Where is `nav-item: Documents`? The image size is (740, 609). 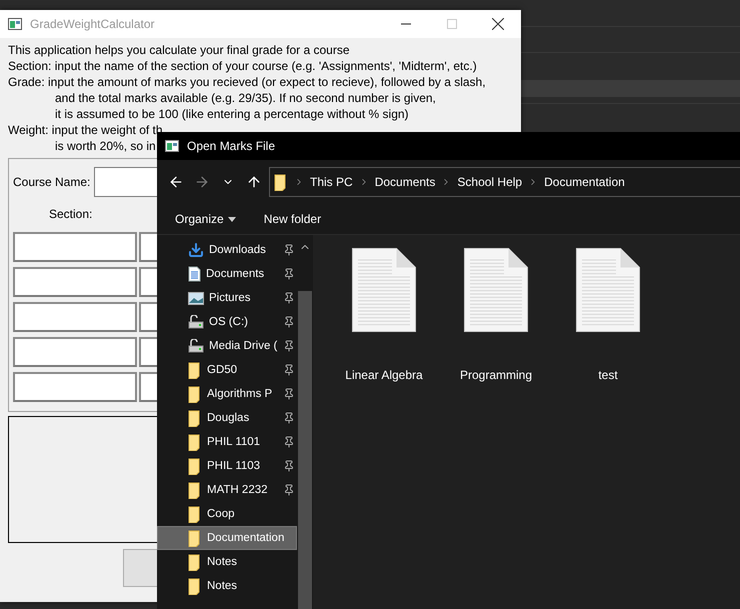 nav-item: Documents is located at coordinates (227, 274).